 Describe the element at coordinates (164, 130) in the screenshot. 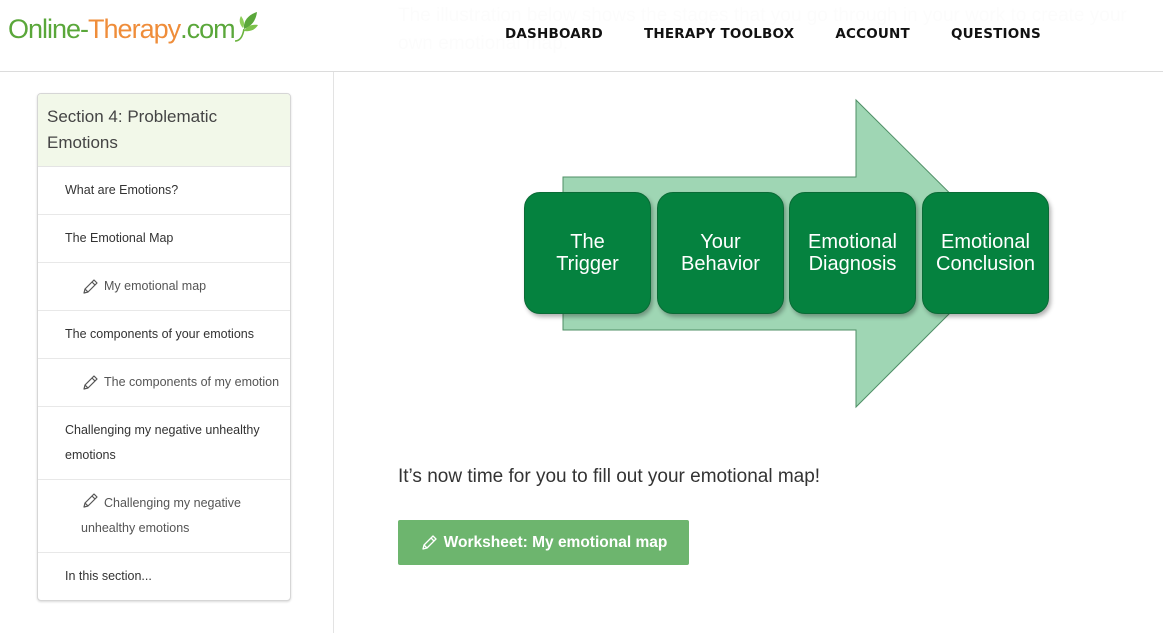

I see `section-title: Section 4: Problematic Emotions` at that location.